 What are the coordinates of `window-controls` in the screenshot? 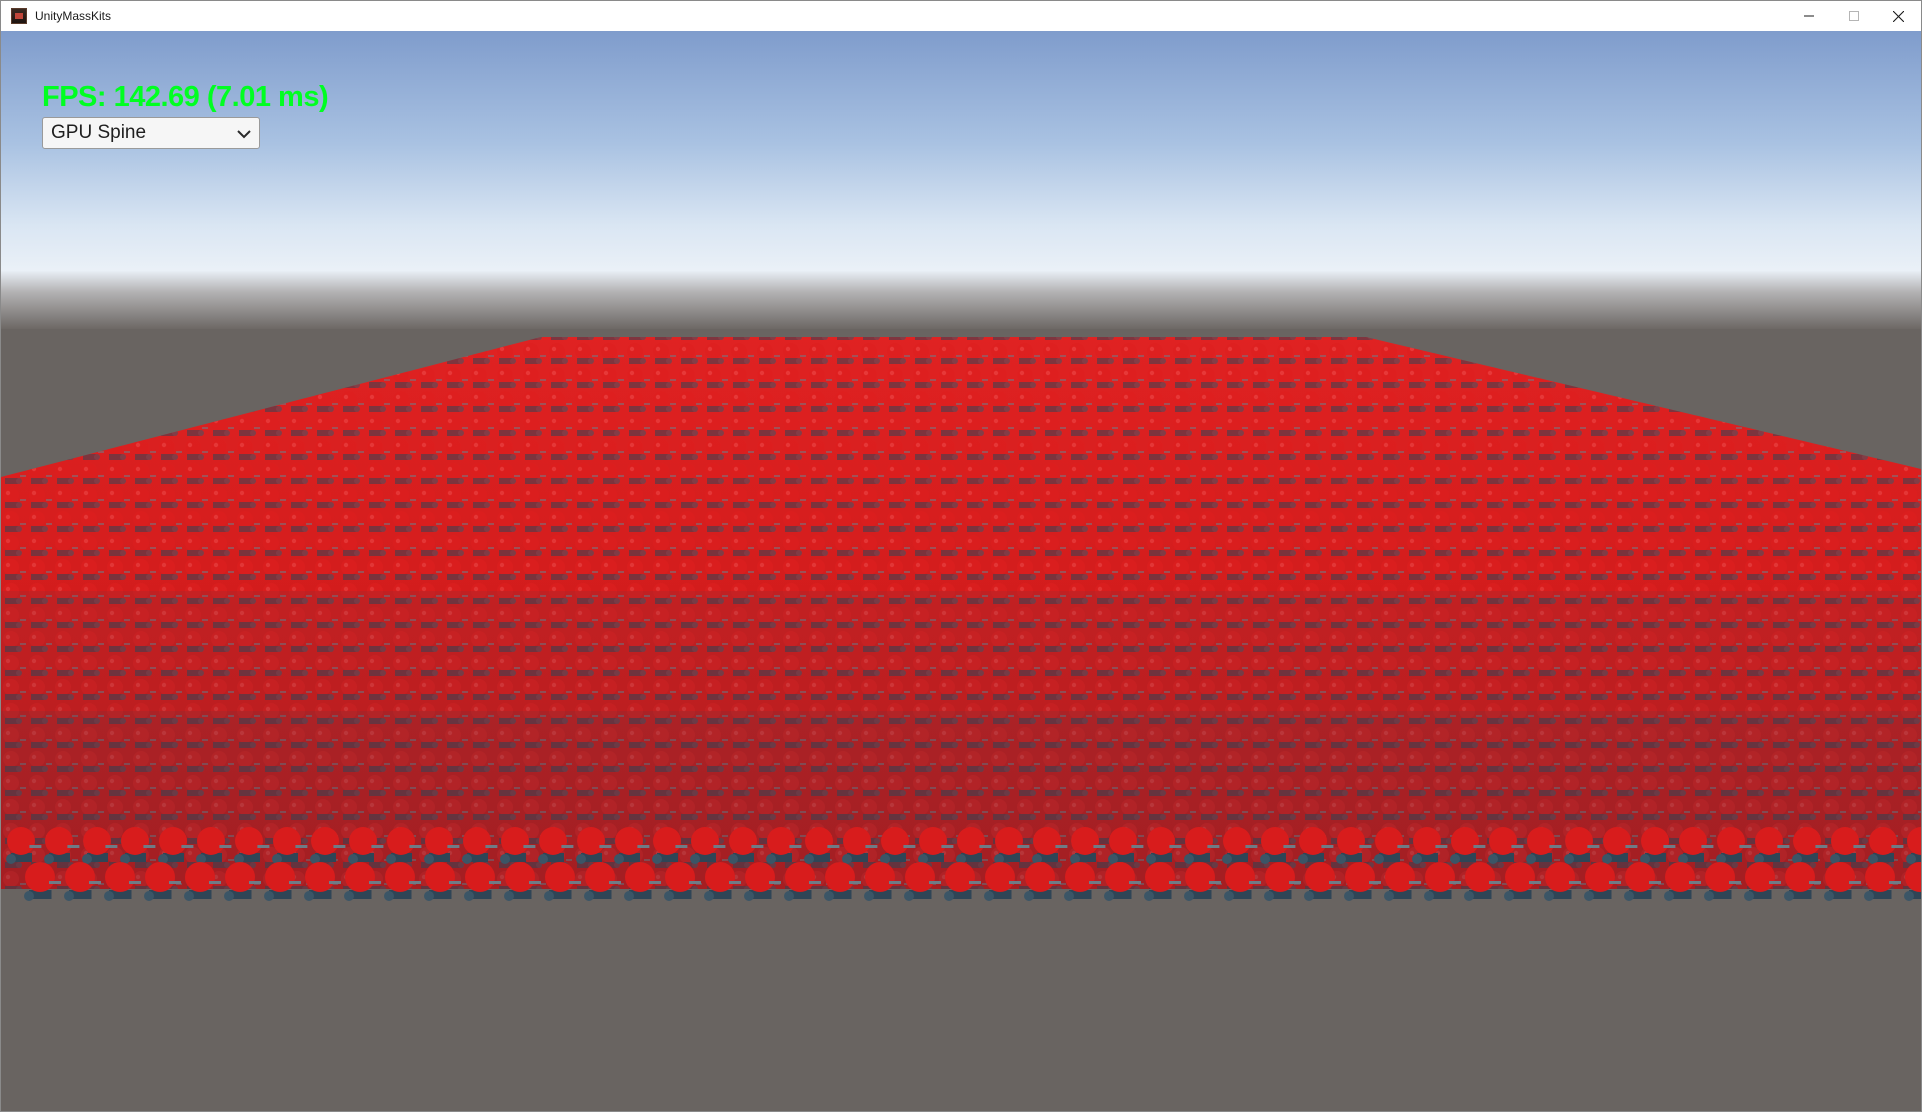 It's located at (1853, 16).